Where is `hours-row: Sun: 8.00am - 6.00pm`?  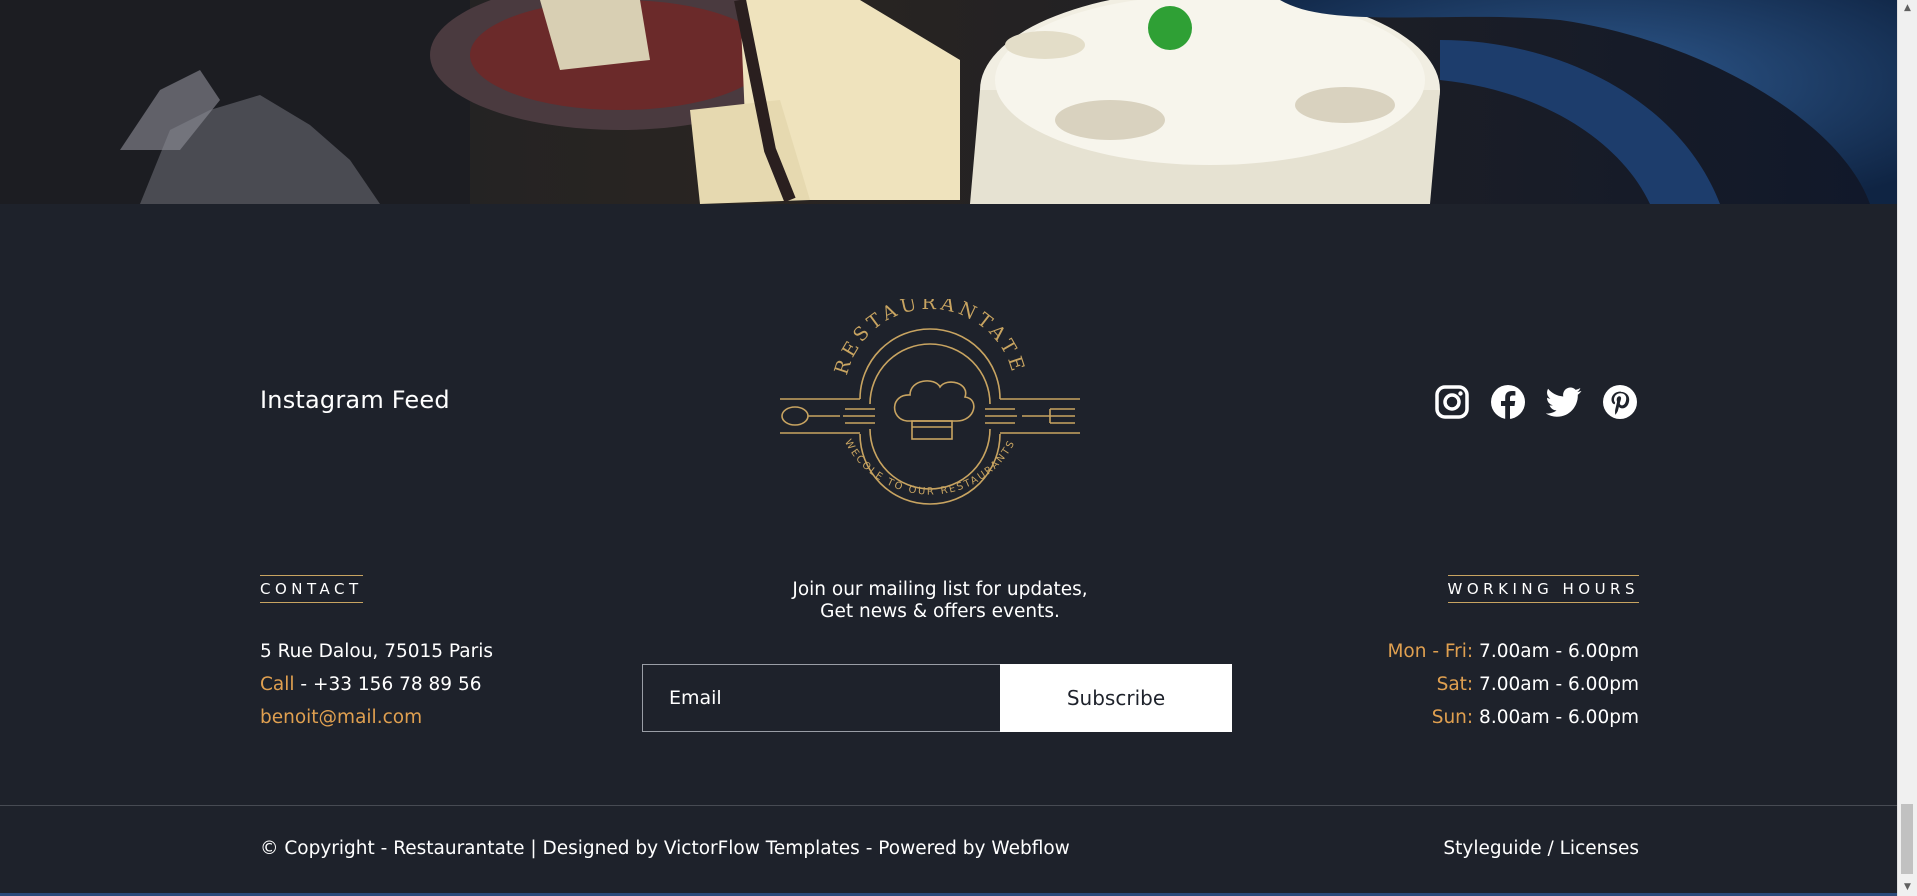
hours-row: Sun: 8.00am - 6.00pm is located at coordinates (1513, 717).